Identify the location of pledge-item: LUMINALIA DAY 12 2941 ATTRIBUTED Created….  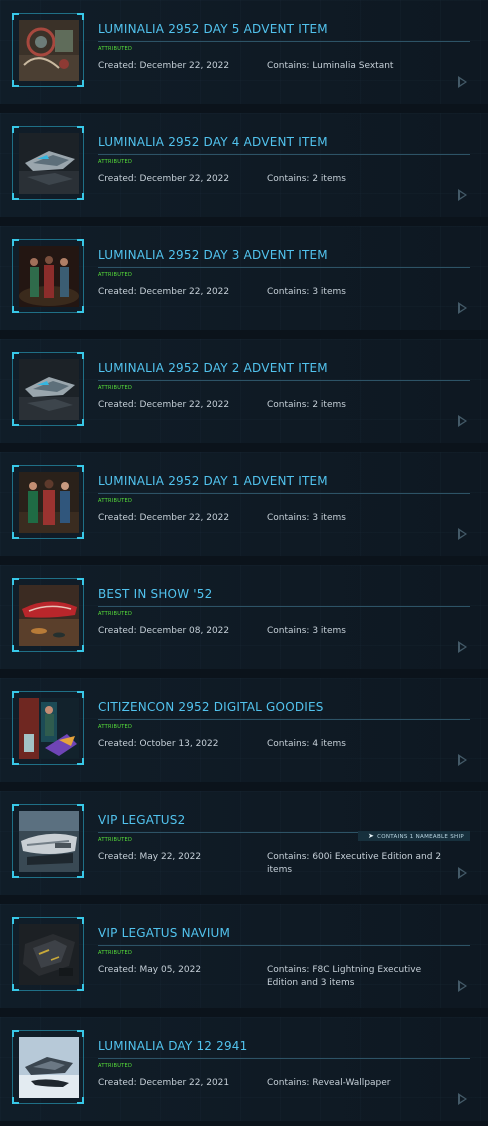
(244, 1069).